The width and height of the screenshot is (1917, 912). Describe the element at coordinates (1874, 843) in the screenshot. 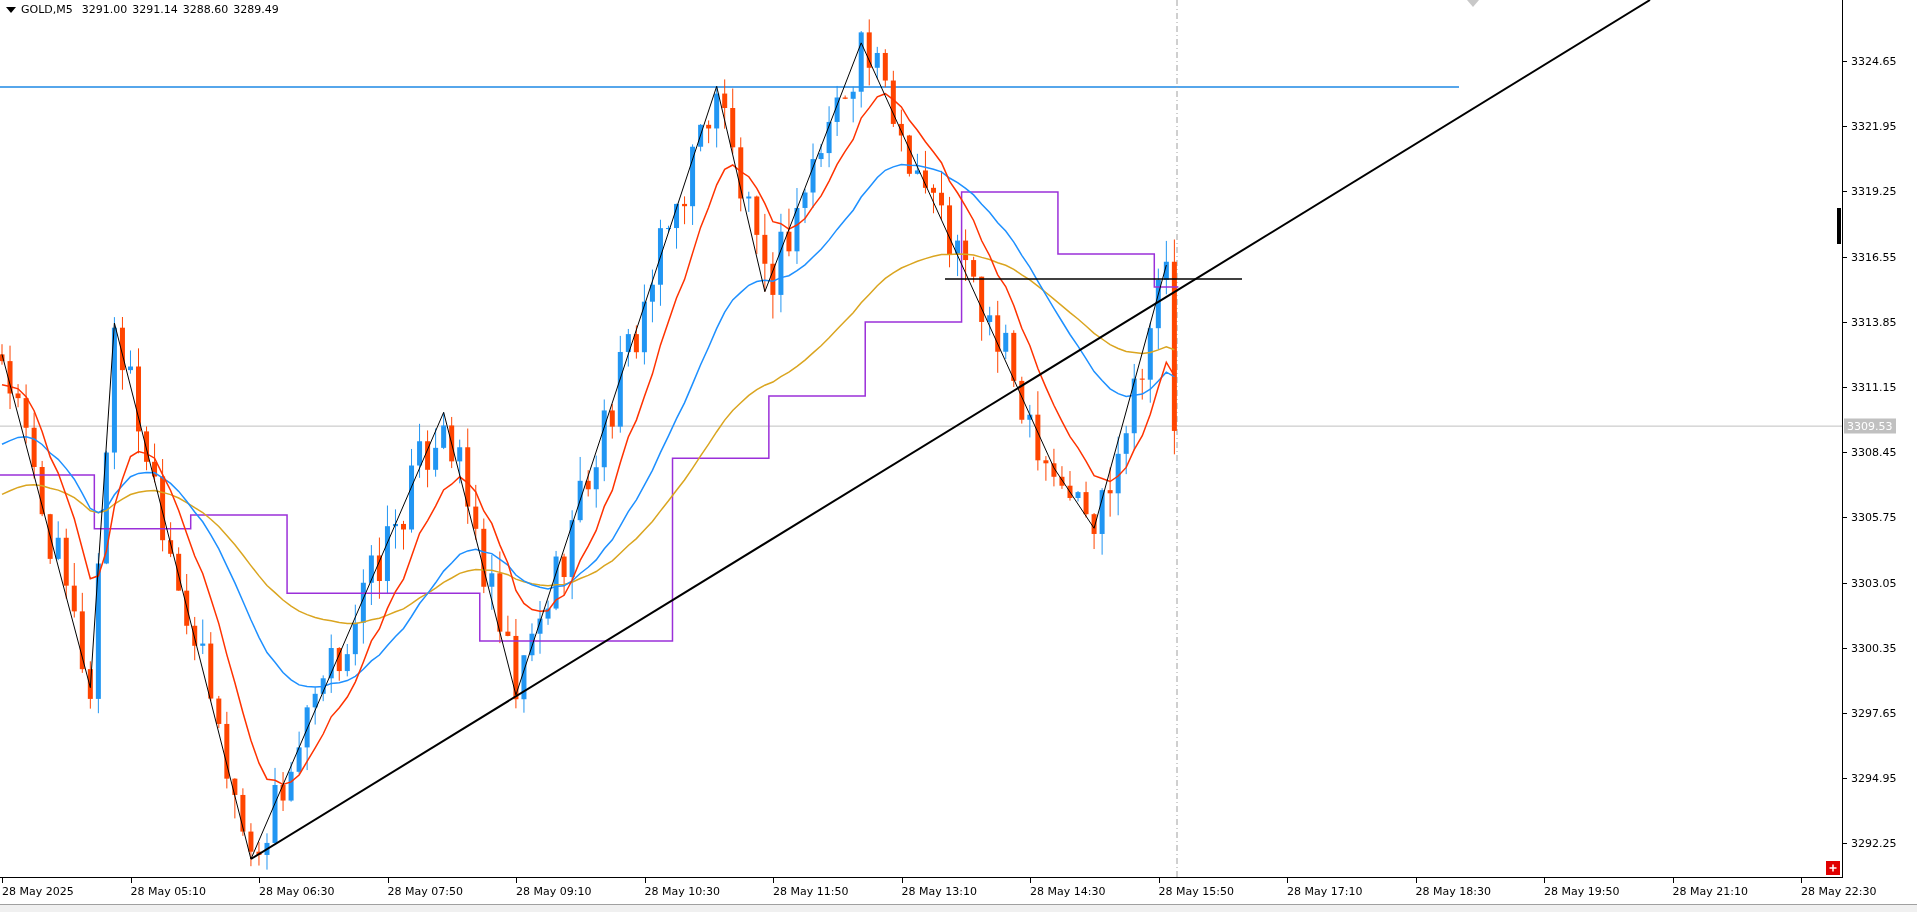

I see `price-axis-label: 3292.25` at that location.